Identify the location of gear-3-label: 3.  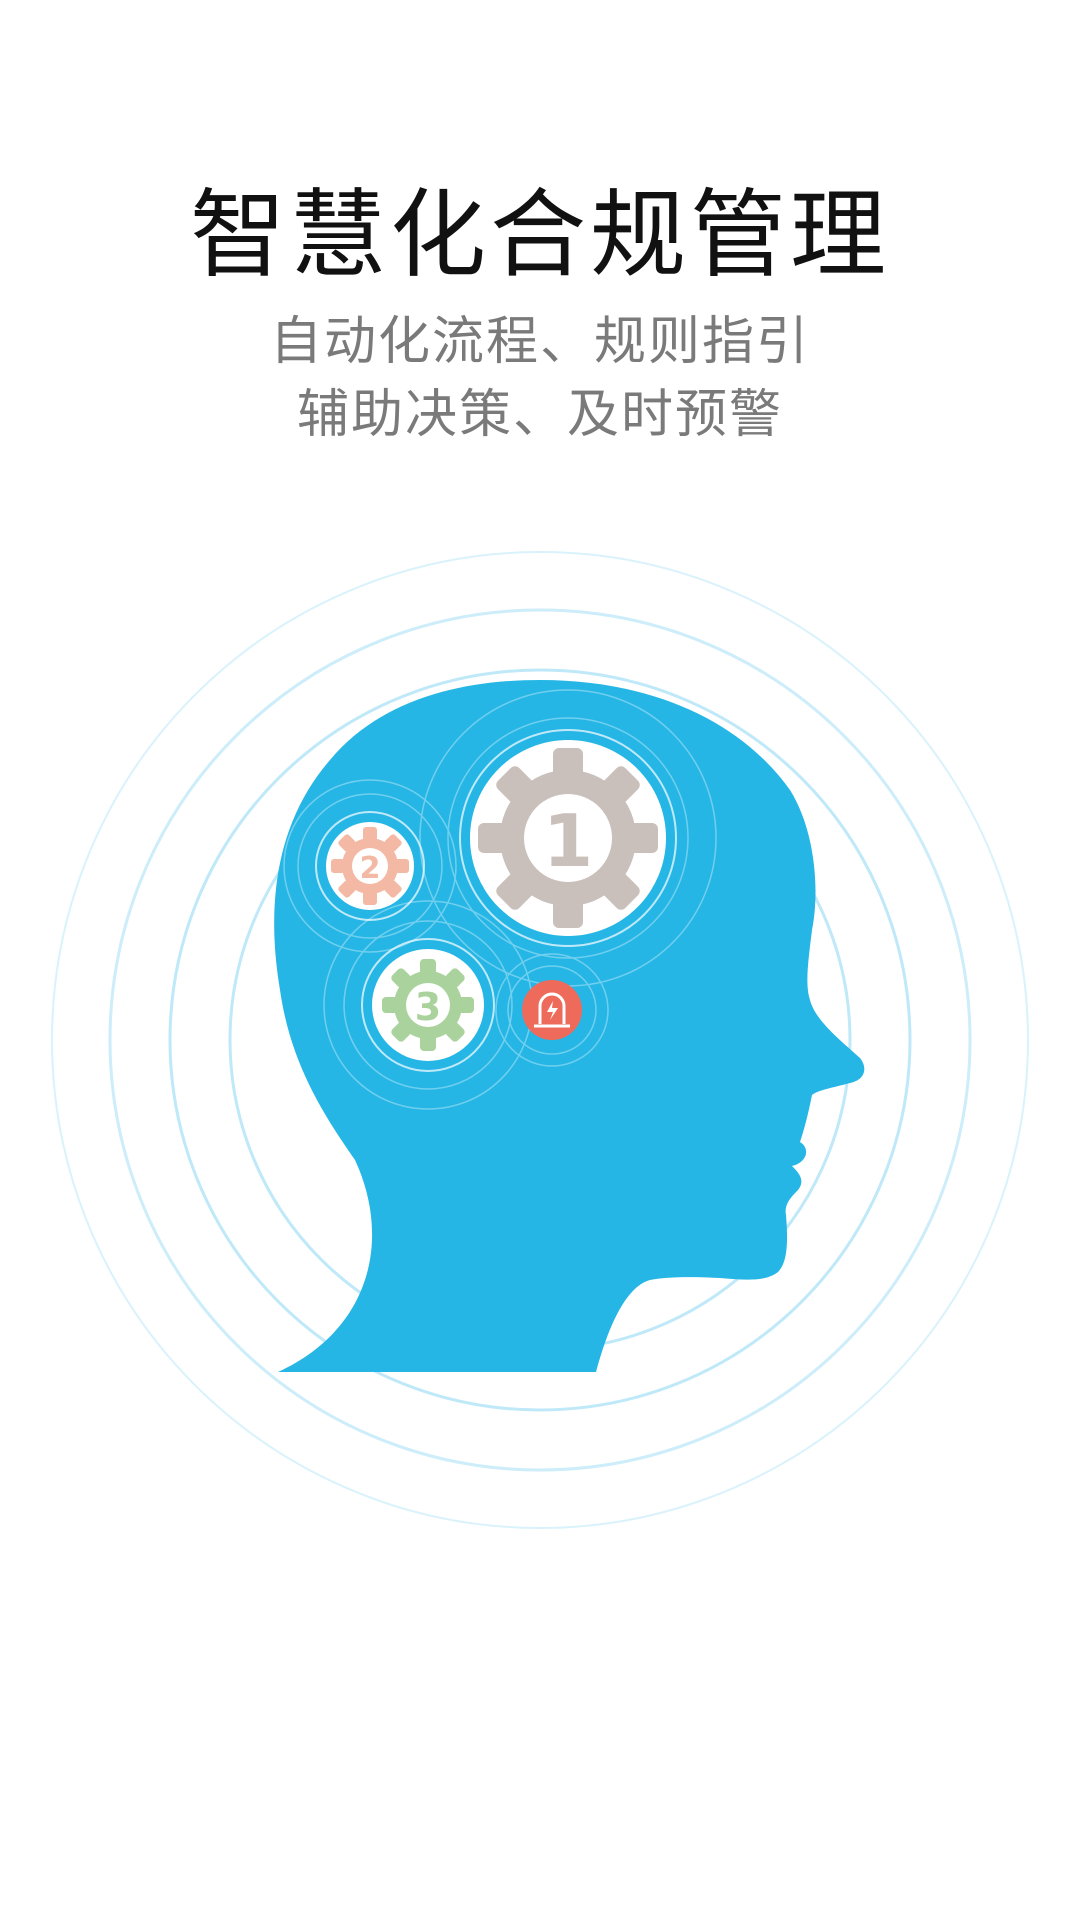
(428, 1007).